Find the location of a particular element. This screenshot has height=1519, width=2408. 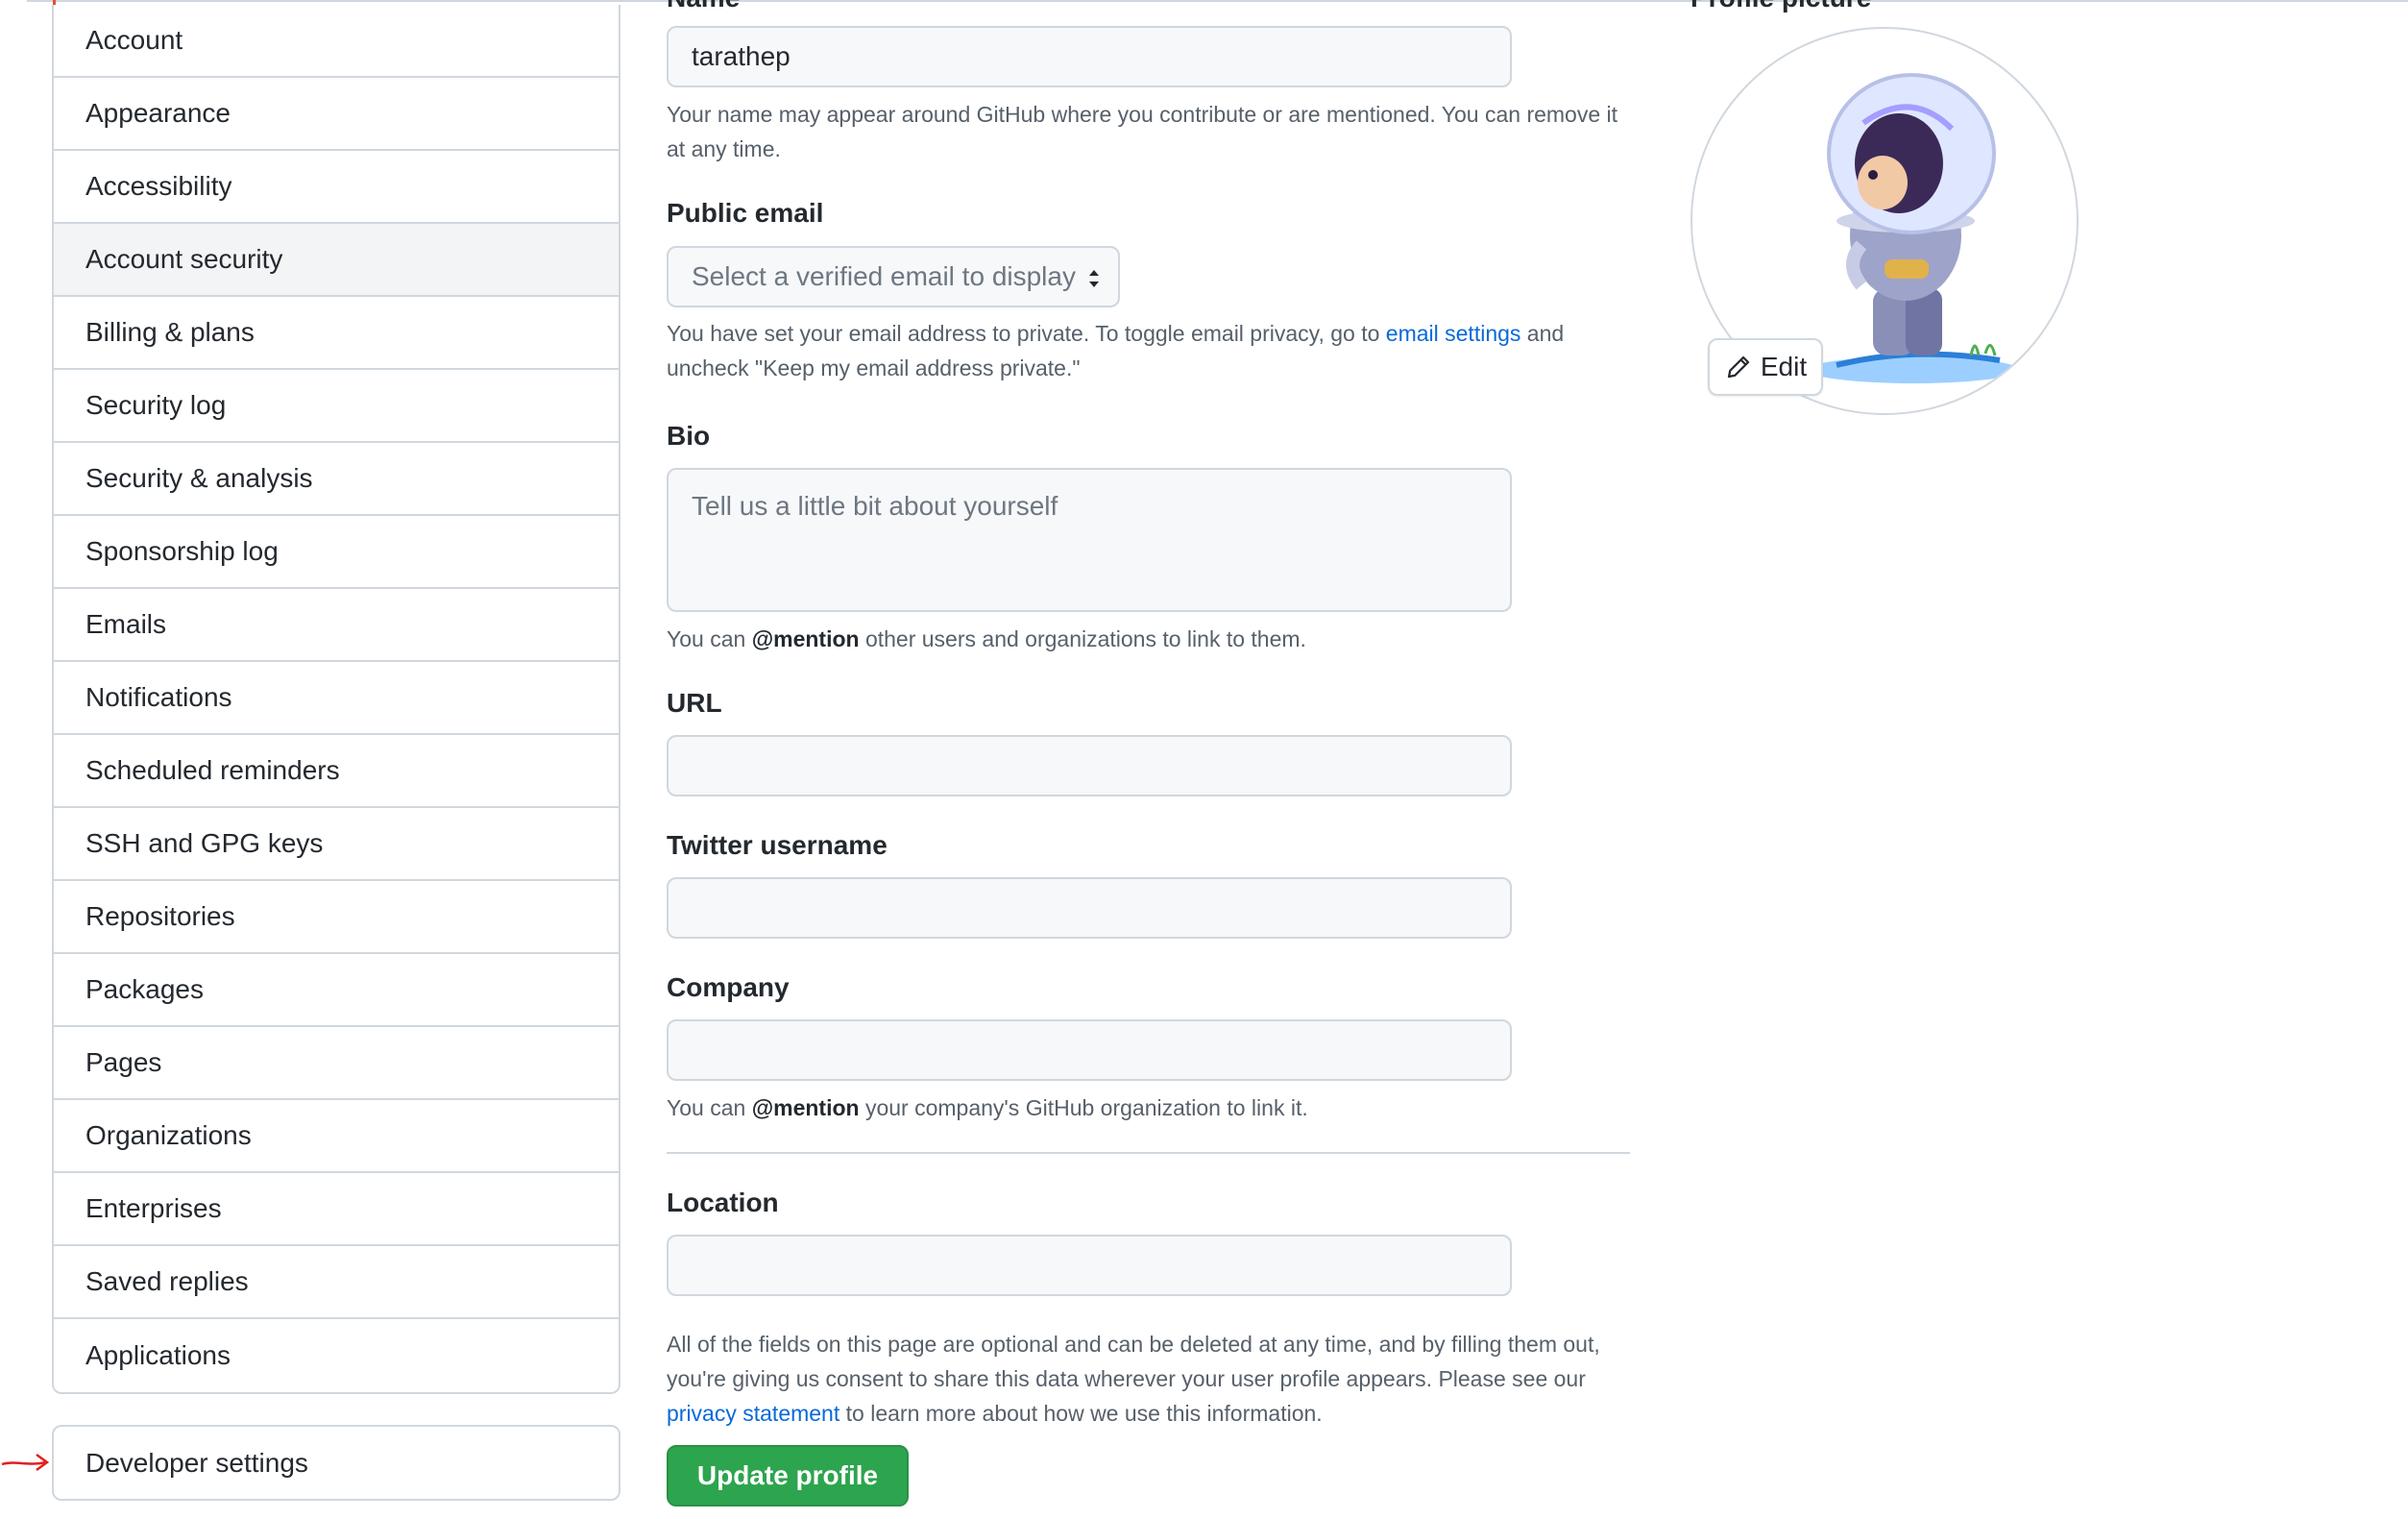

bio-label: Bio is located at coordinates (689, 436).